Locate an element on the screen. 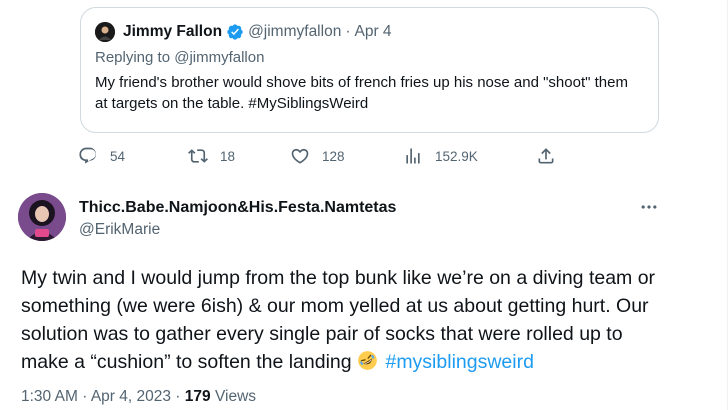  parent-handle: @jimmyfallon is located at coordinates (294, 32).